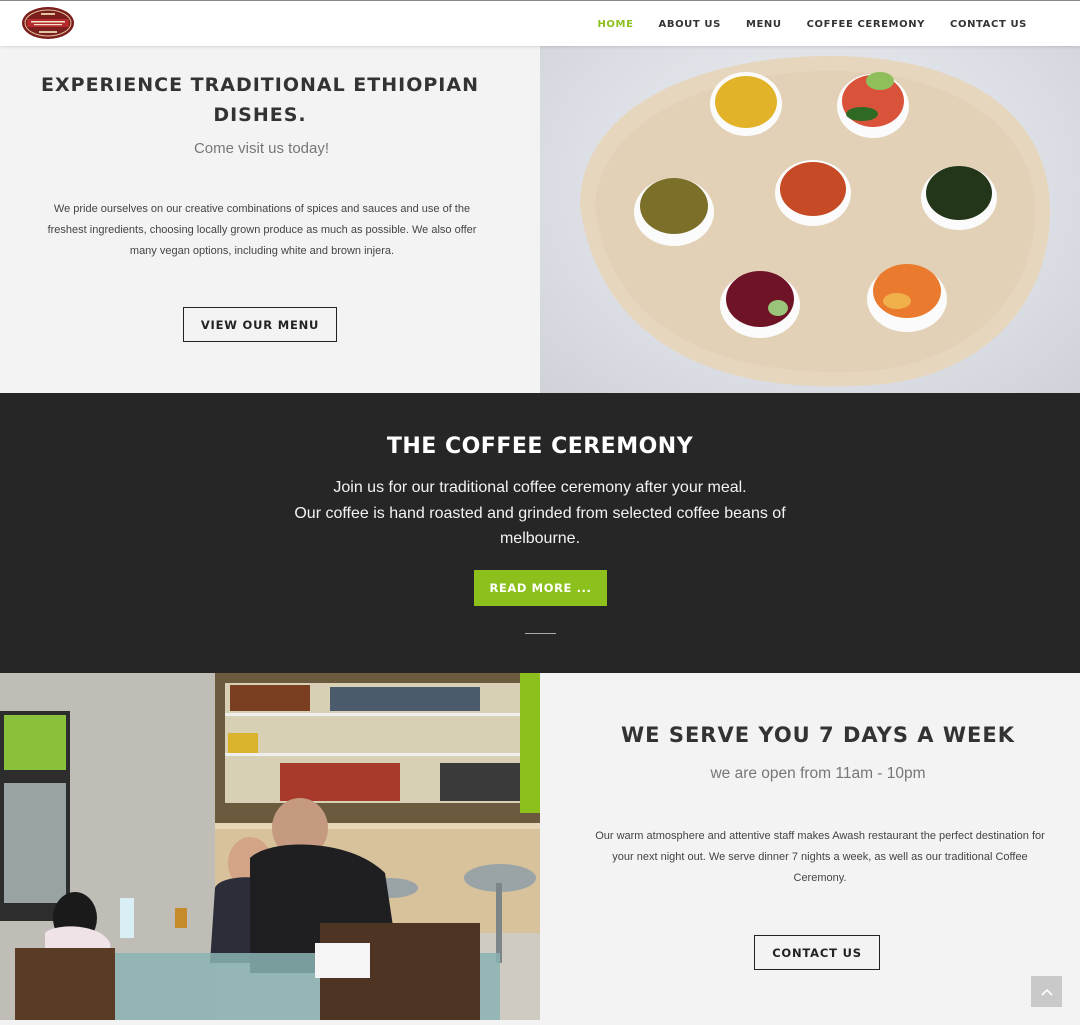 The width and height of the screenshot is (1080, 1025). I want to click on hero-subtitle: Come visit us today!, so click(261, 148).